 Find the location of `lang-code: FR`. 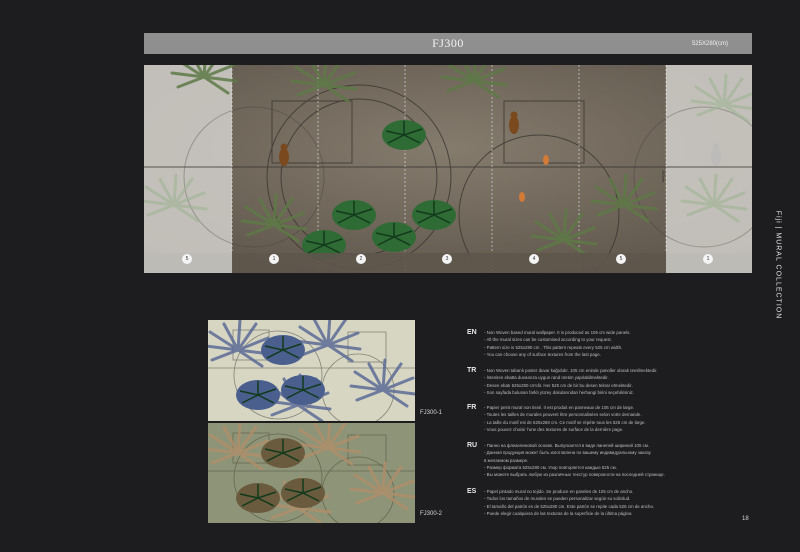

lang-code: FR is located at coordinates (472, 407).